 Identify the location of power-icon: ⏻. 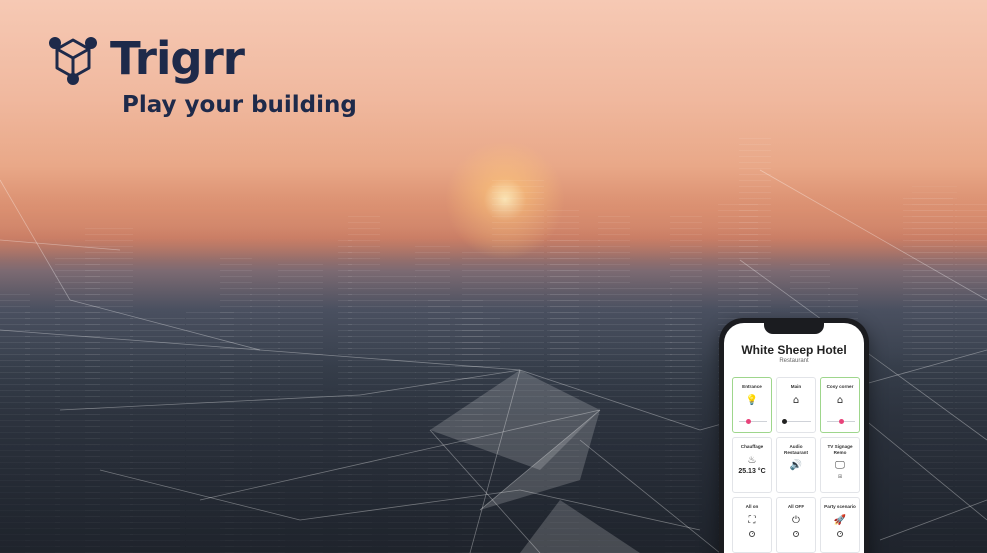
(796, 520).